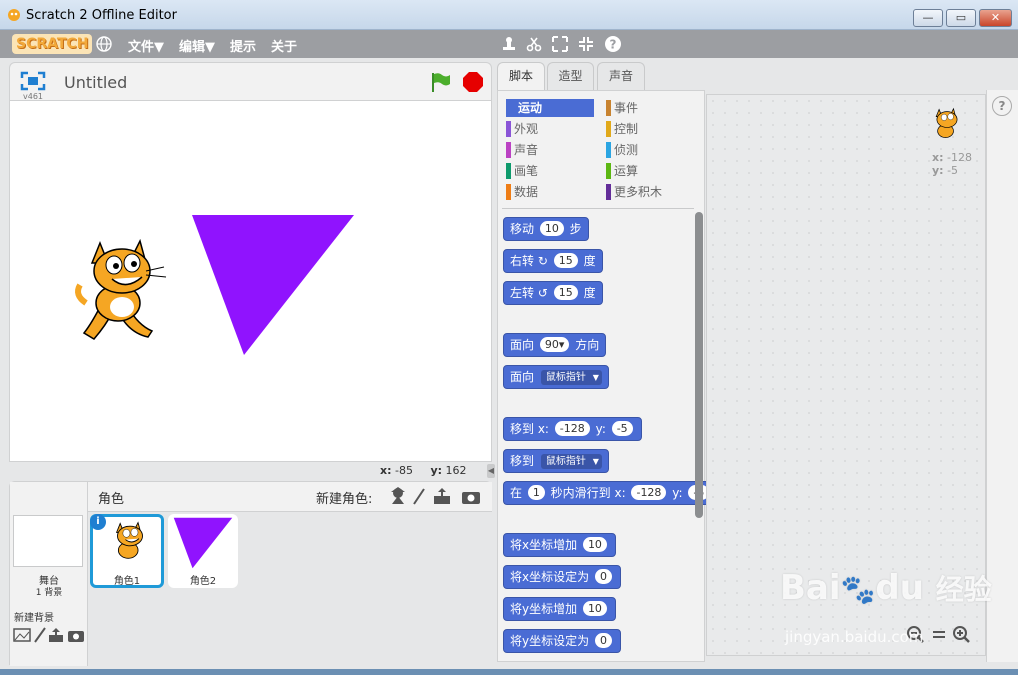 Image resolution: width=1018 pixels, height=675 pixels. Describe the element at coordinates (146, 45) in the screenshot. I see `menu-file: 文件▼` at that location.